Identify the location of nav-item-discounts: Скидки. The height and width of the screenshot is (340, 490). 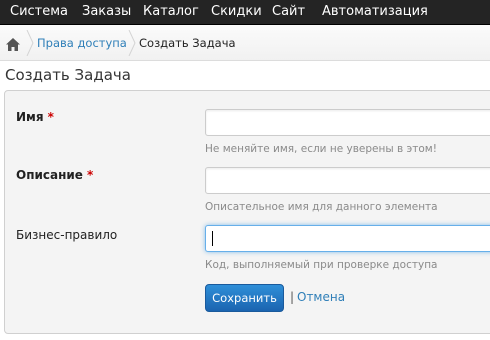
(236, 12).